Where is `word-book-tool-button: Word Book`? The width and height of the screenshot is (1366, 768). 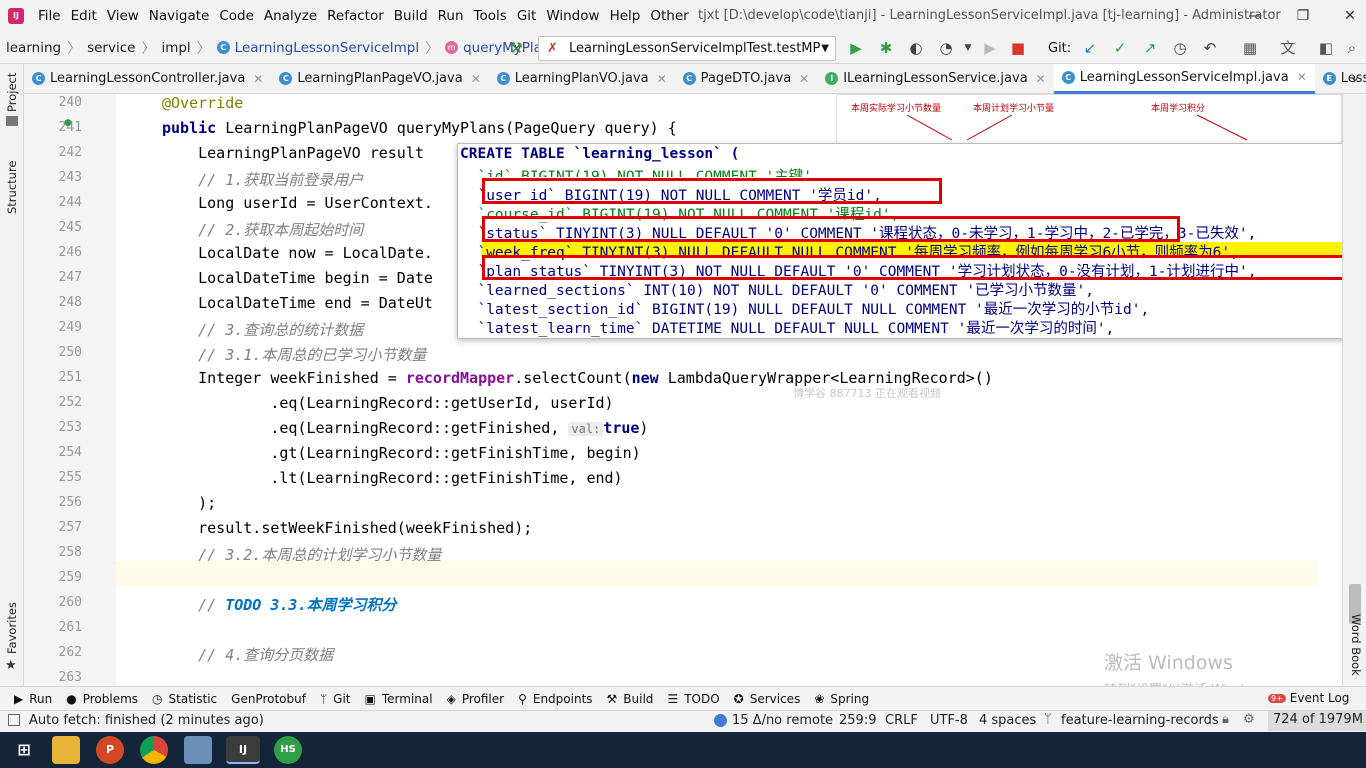
word-book-tool-button: Word Book is located at coordinates (1356, 645).